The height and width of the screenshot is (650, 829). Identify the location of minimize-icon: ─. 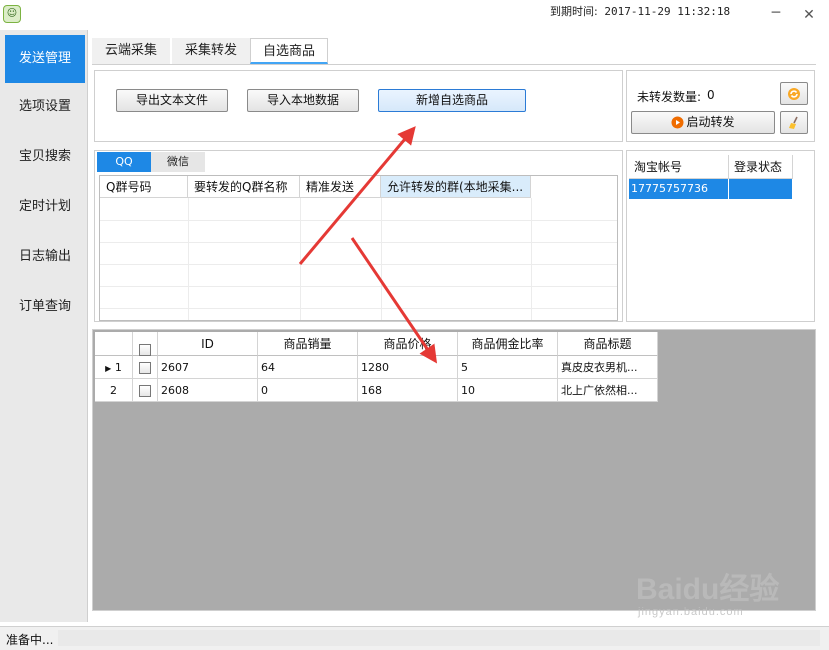
(776, 14).